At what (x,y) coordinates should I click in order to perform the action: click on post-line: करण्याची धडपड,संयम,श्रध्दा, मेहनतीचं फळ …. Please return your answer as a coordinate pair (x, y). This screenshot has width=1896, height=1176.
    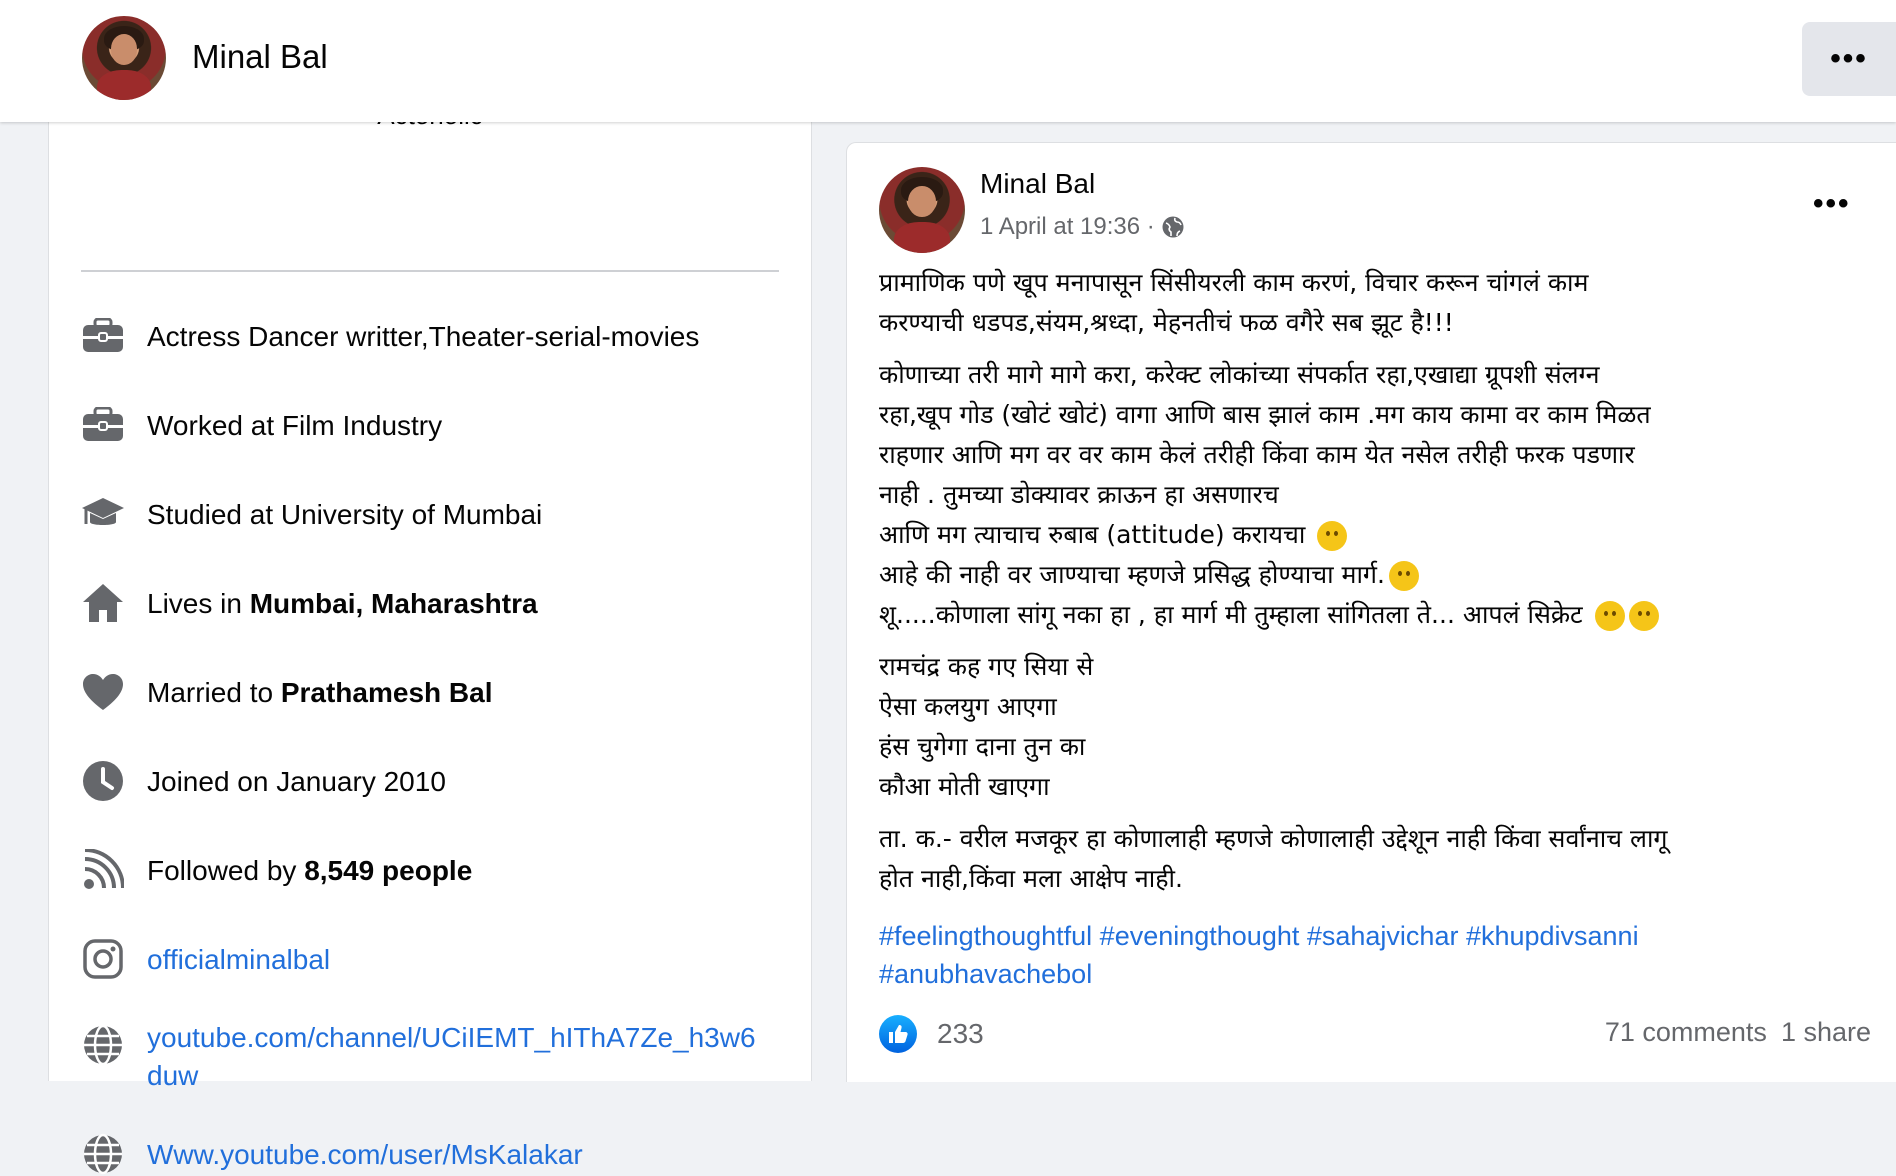
    Looking at the image, I should click on (1166, 322).